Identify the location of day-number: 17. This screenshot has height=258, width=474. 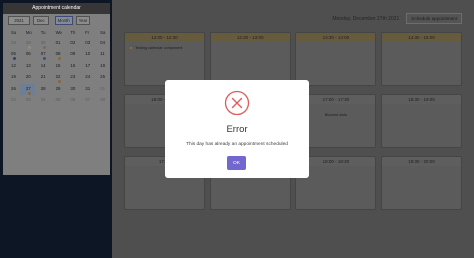
(88, 65).